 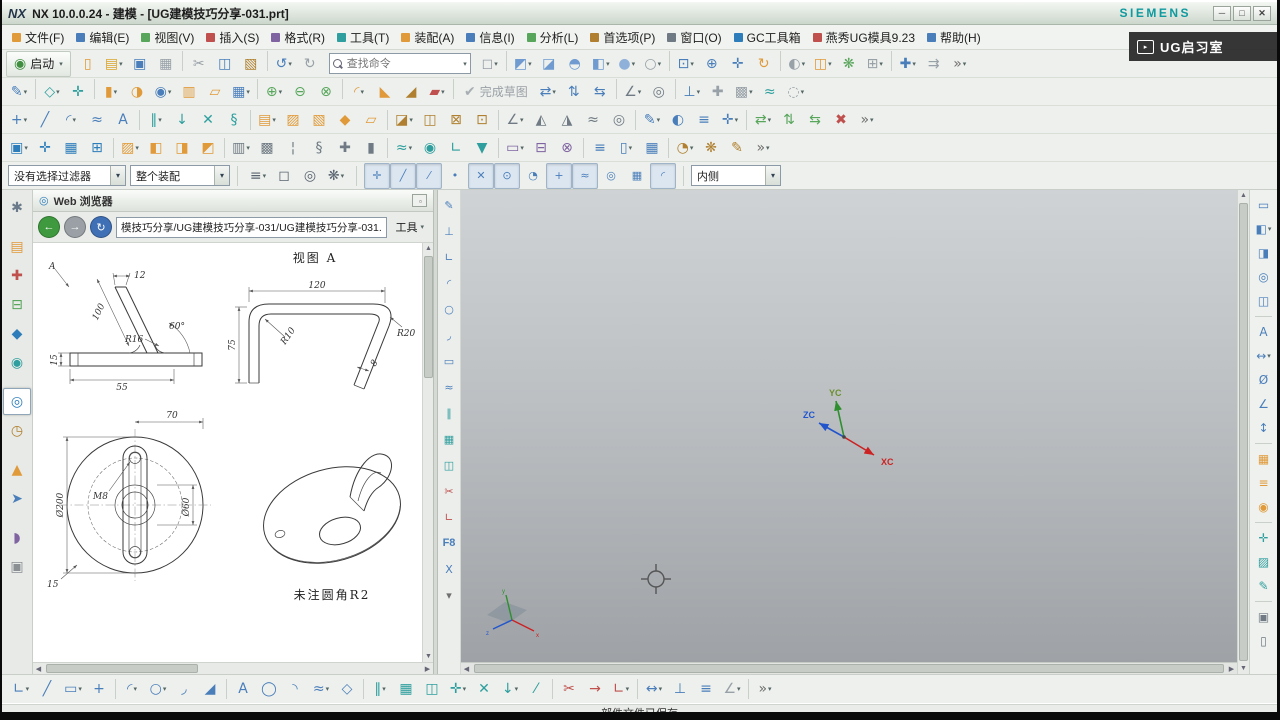 What do you see at coordinates (1231, 668) in the screenshot?
I see `scroll-right-icon: ▶` at bounding box center [1231, 668].